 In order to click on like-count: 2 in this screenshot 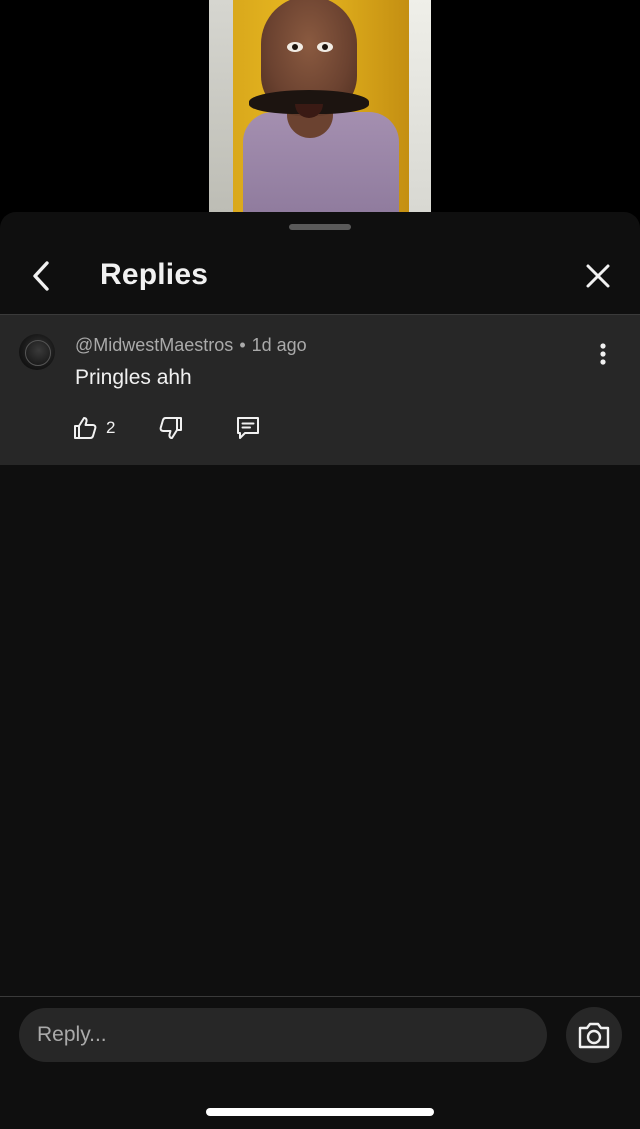, I will do `click(111, 427)`.